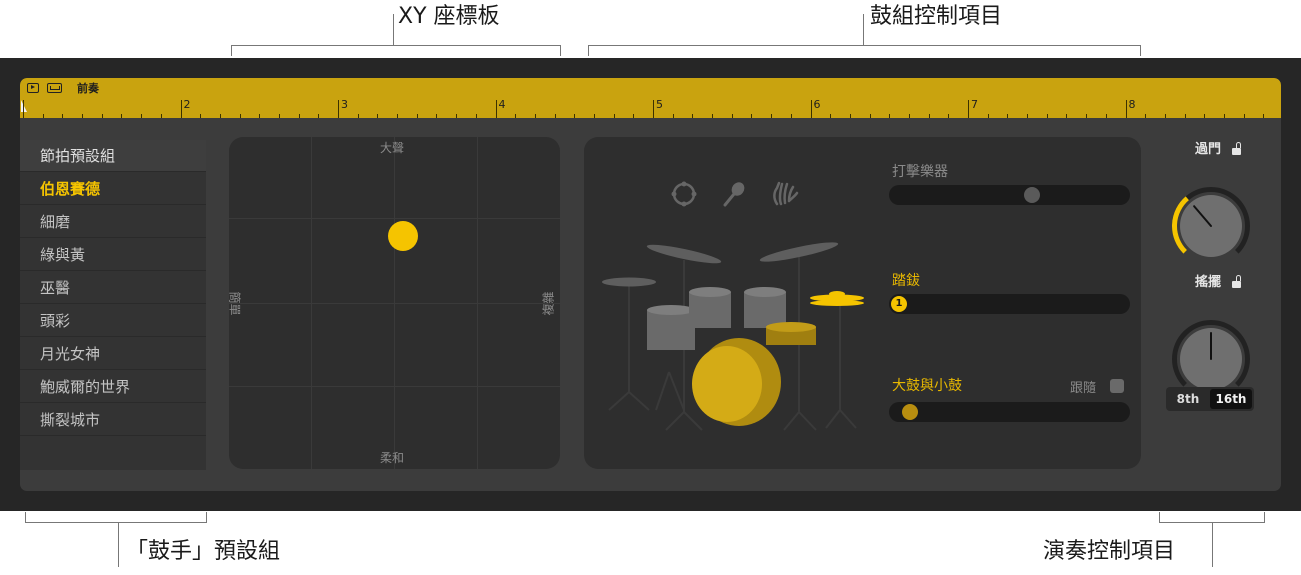  I want to click on drummer-presets-list: 節拍預設組 伯恩賽德 細磨 綠與黃 巫醫 頭彩 月光女神 鮑威爾的世界 撕裂城市, so click(113, 305).